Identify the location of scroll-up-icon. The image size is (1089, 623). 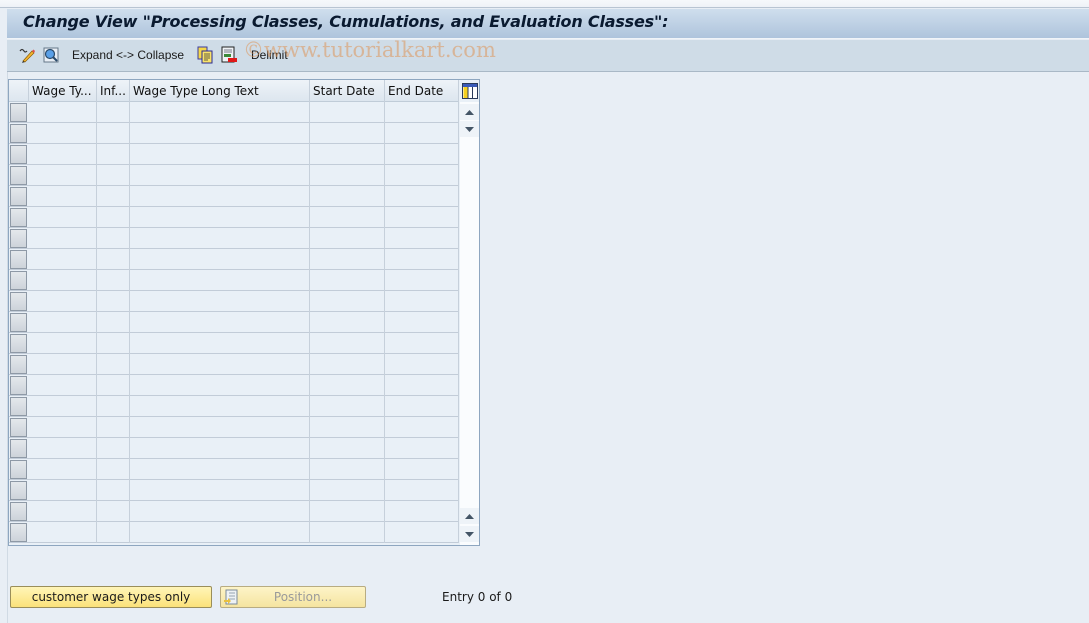
(469, 112).